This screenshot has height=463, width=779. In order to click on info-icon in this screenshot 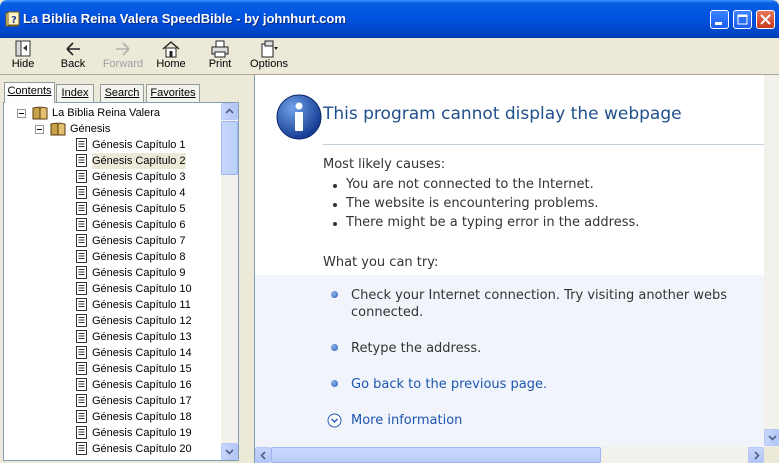, I will do `click(299, 117)`.